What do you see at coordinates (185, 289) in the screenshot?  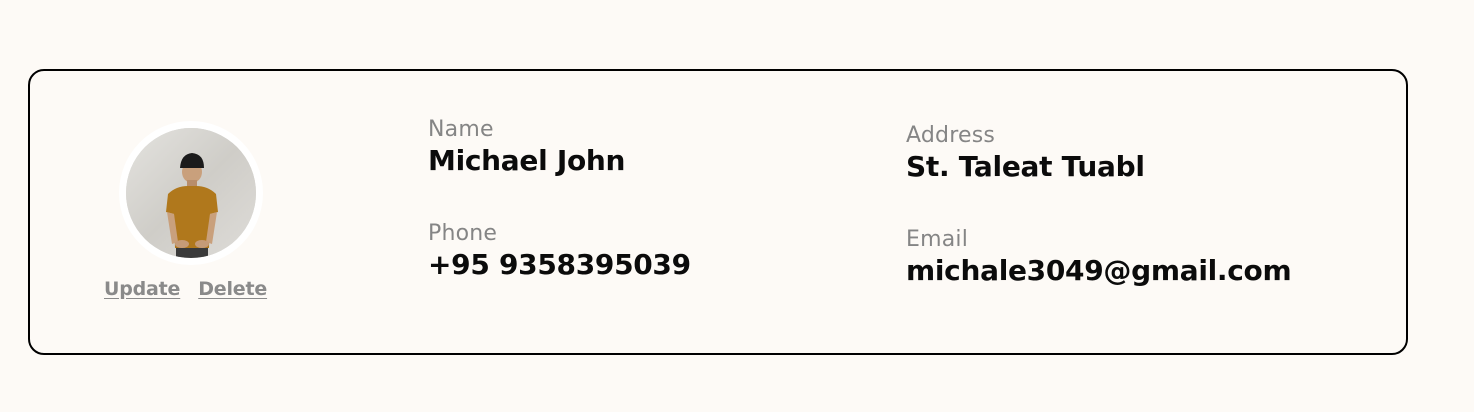 I see `contact-actions: Update Delete` at bounding box center [185, 289].